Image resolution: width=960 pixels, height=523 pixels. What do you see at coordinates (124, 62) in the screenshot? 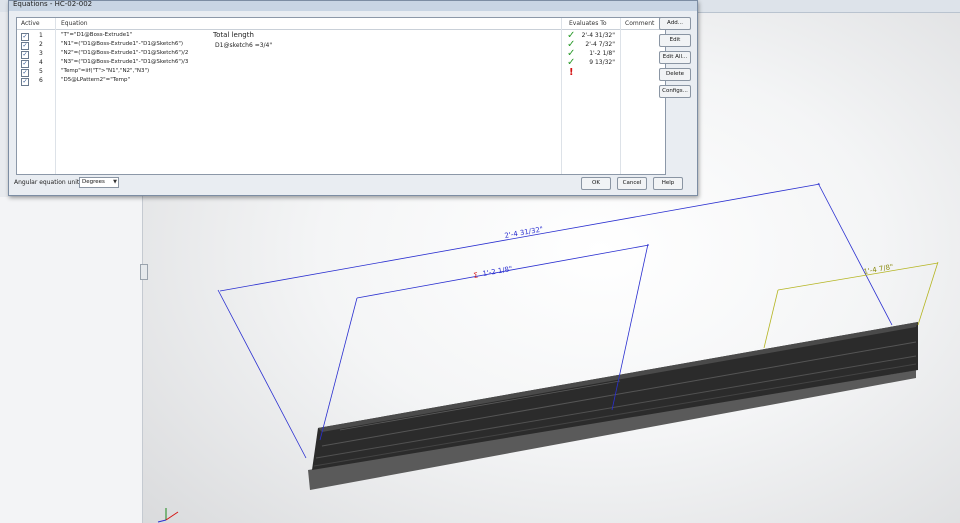
I see `equation-text: "N3"=("D1@Boss-Extrude1"-"D1@Sketch6")/3` at bounding box center [124, 62].